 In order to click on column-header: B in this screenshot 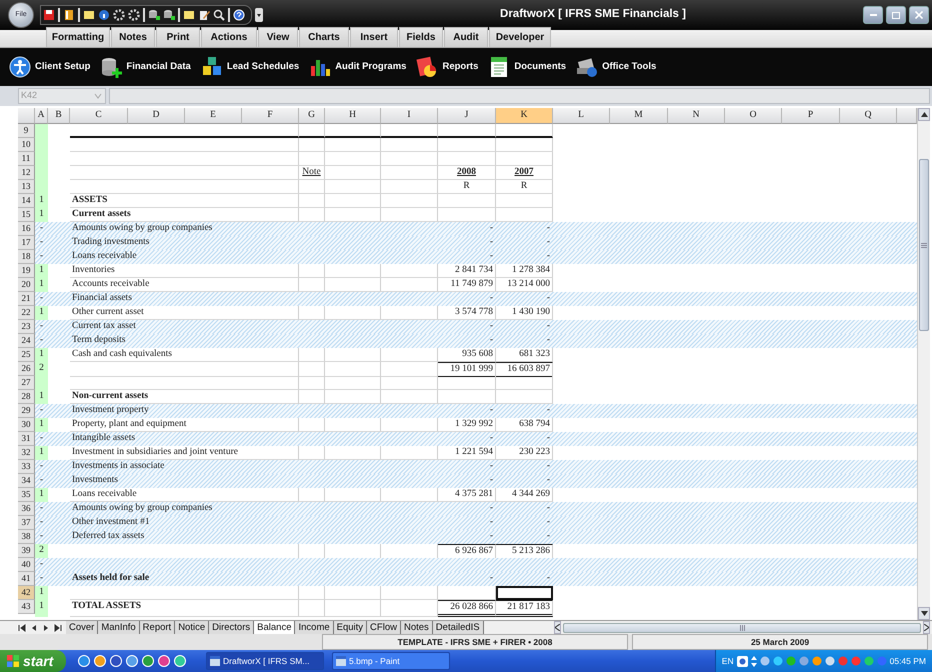, I will do `click(59, 116)`.